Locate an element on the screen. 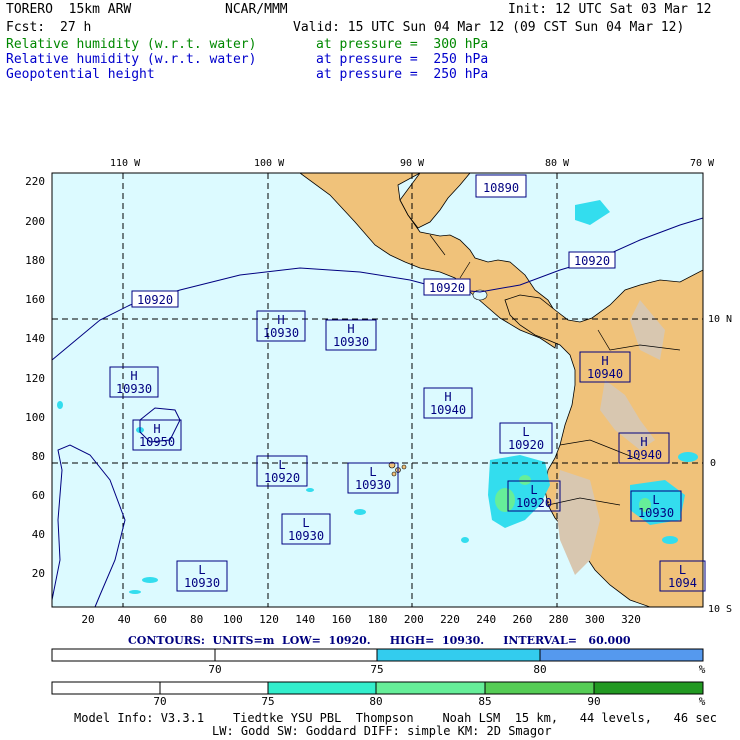  colorbar-250hpa is located at coordinates (377, 655).